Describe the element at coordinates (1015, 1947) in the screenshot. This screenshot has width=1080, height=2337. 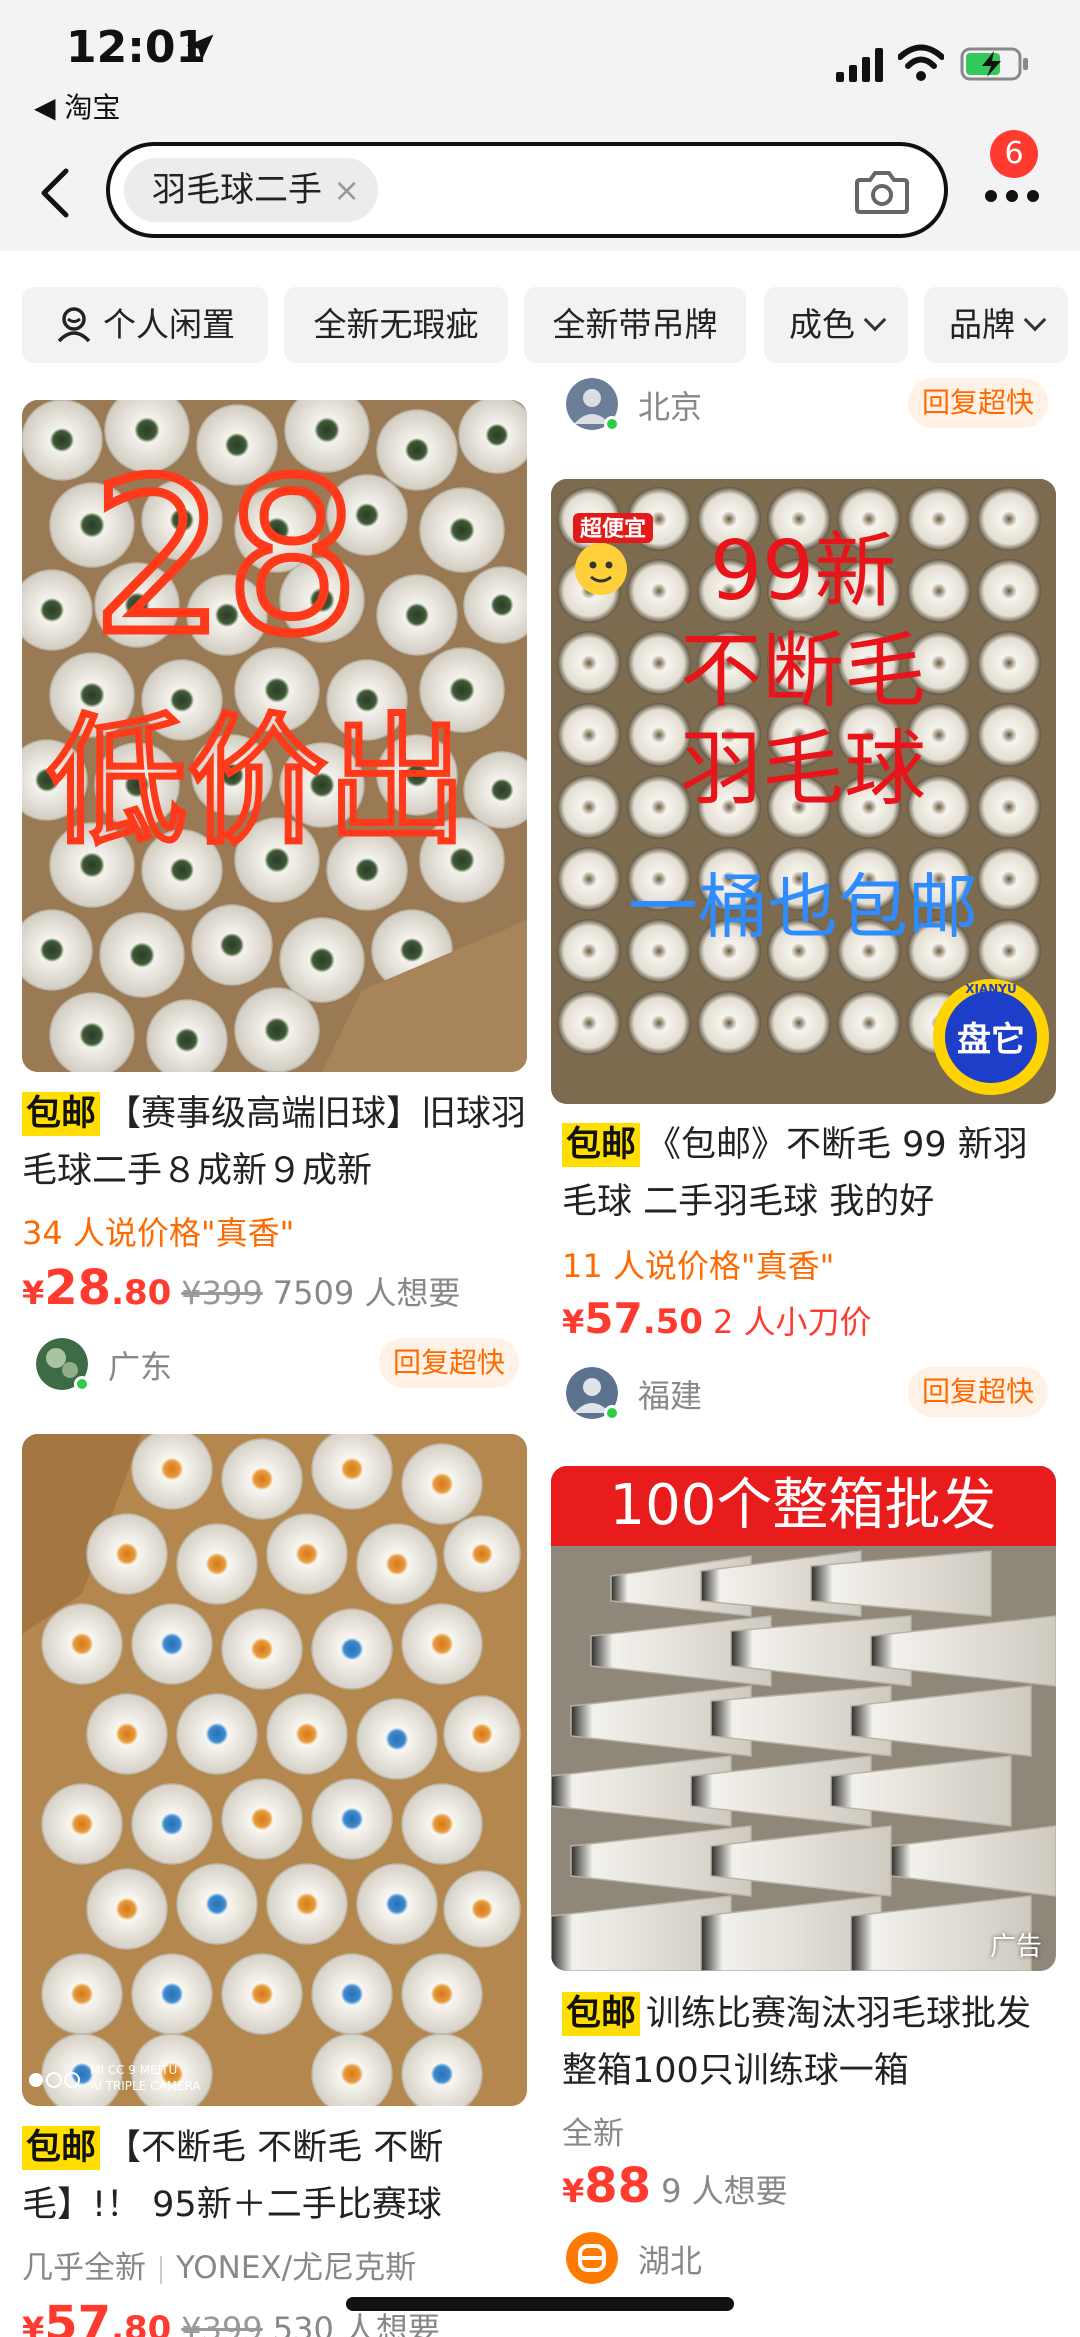
I see `ad-label: 广告` at that location.